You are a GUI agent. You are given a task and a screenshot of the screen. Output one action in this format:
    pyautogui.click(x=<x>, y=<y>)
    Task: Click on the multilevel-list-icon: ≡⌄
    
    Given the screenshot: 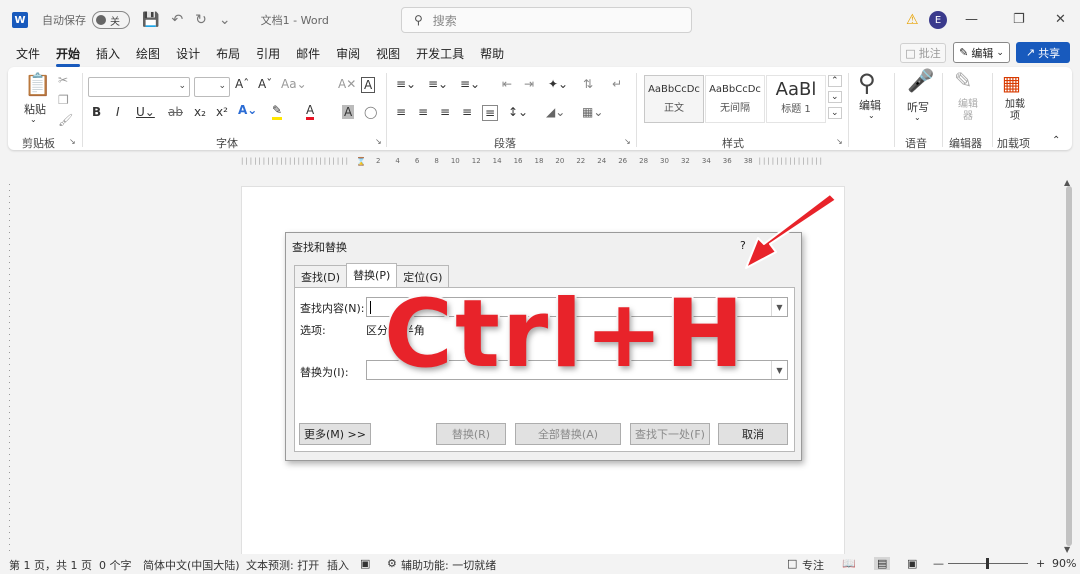 What is the action you would take?
    pyautogui.click(x=470, y=84)
    